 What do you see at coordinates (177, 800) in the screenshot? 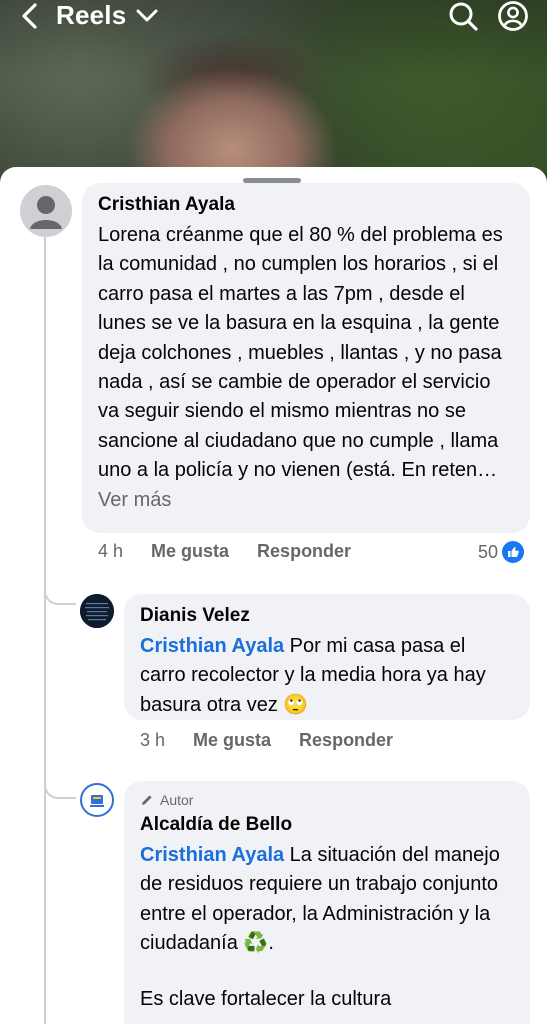
I see `author-badge-label: Autor` at bounding box center [177, 800].